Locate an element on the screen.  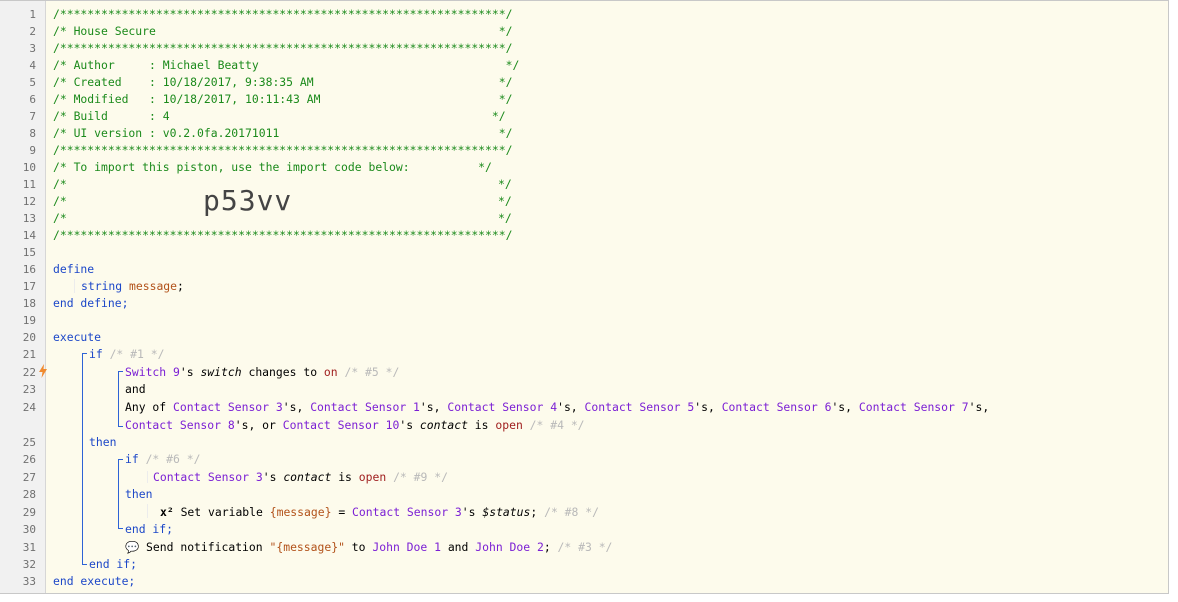
value-on: on is located at coordinates (330, 372).